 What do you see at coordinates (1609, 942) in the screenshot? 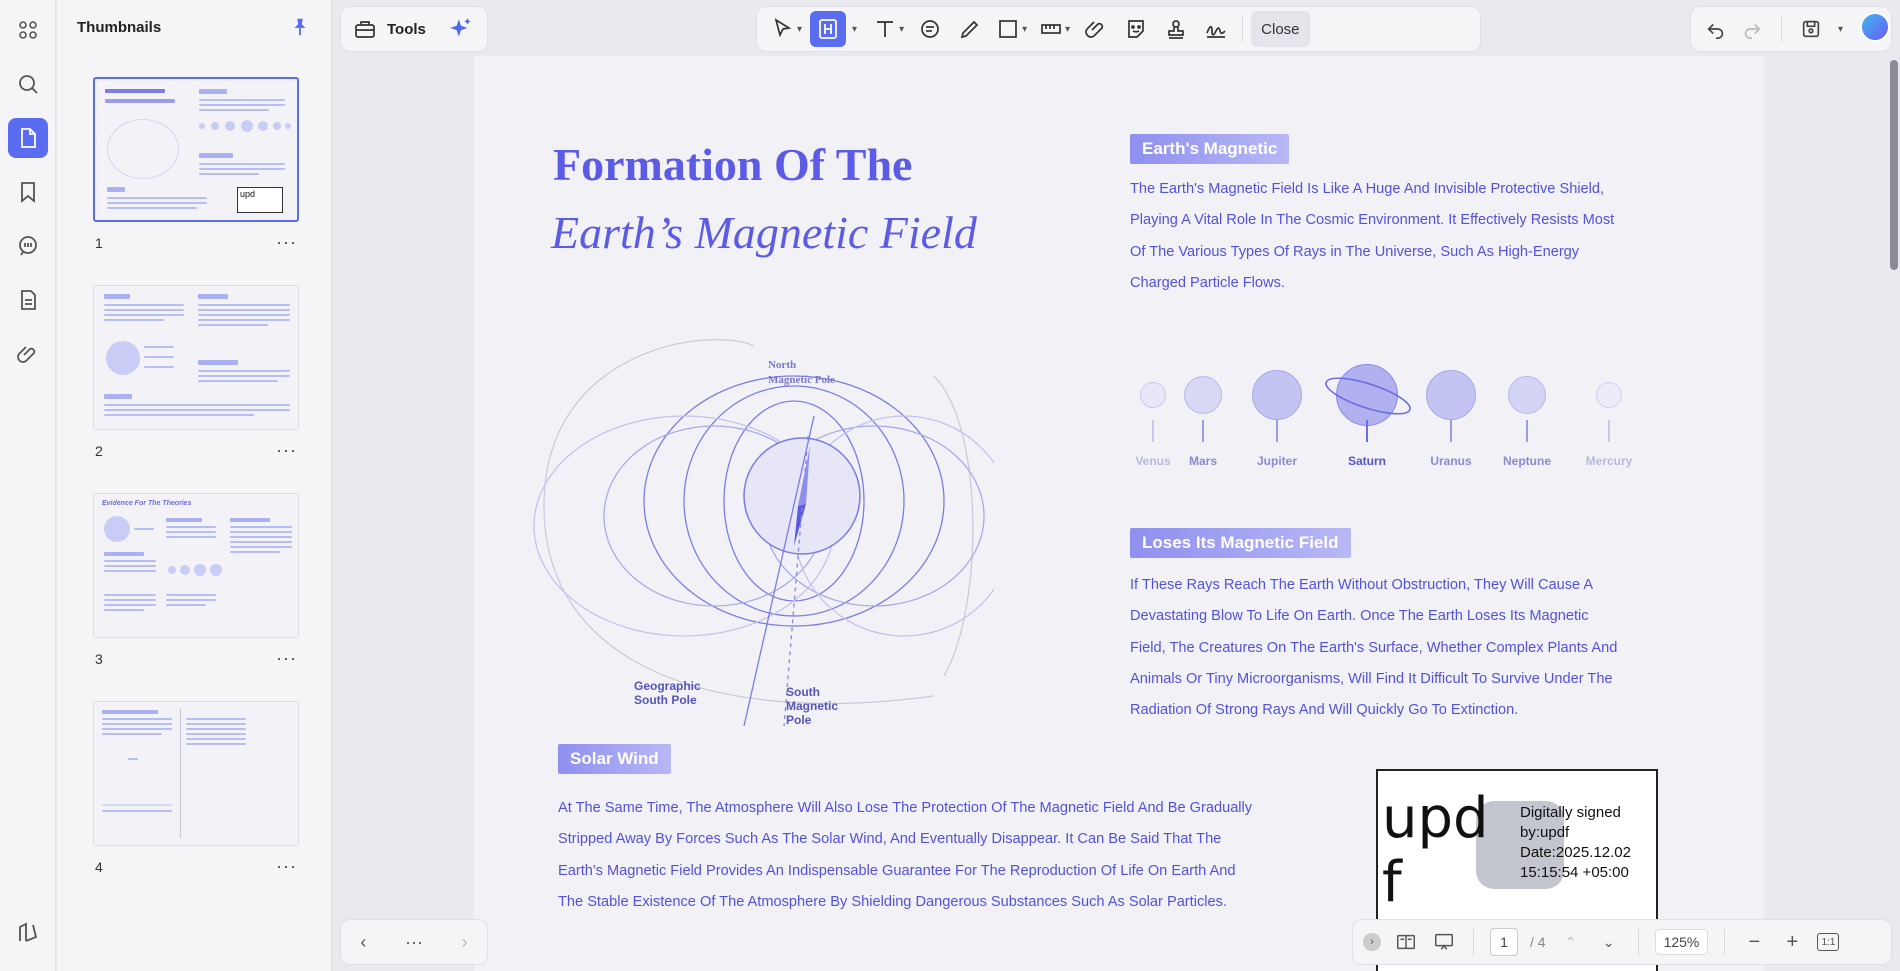
I see `chevron-down-icon: ⌄` at bounding box center [1609, 942].